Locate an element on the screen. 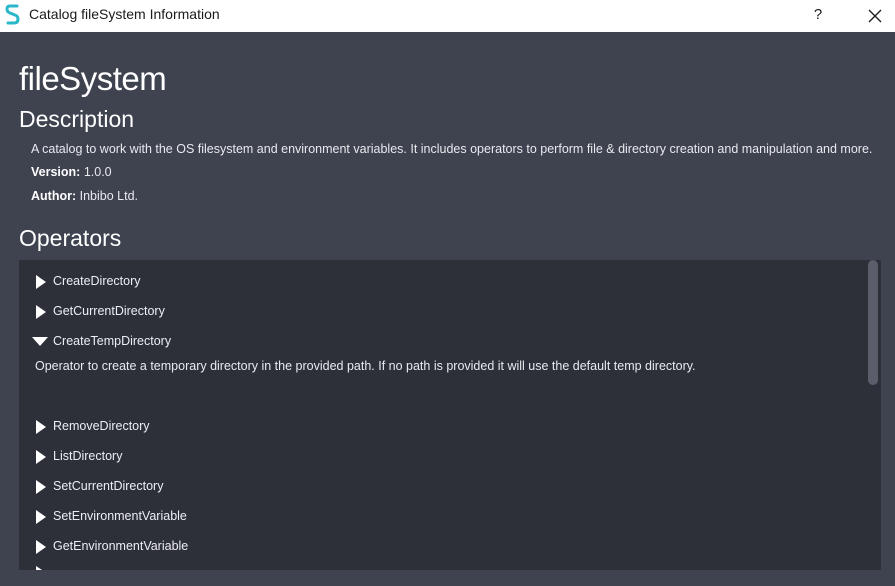  operator-label: ListDirectory is located at coordinates (88, 456).